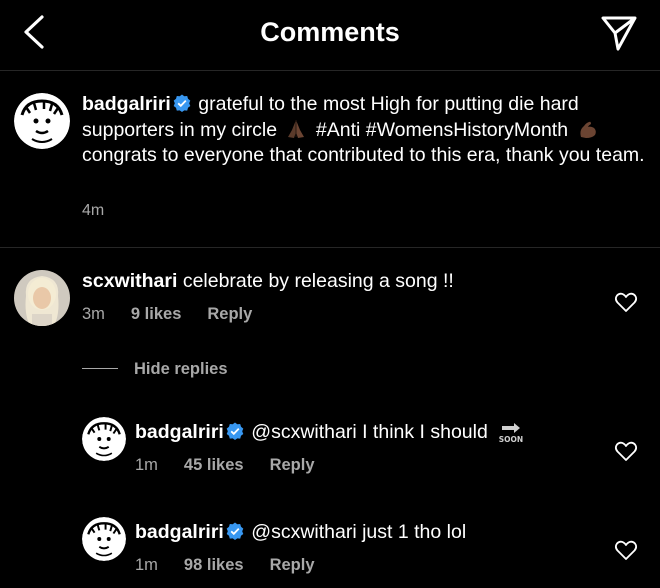  Describe the element at coordinates (296, 128) in the screenshot. I see `praying-hands-emoji-icon` at that location.